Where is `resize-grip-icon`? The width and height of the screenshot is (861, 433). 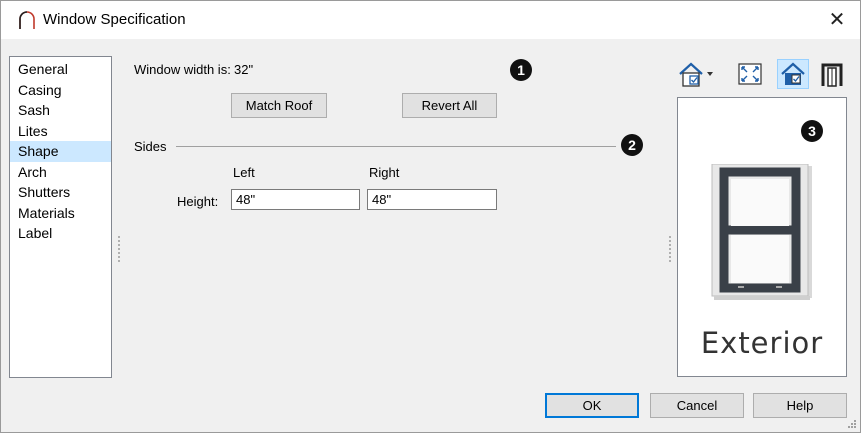
resize-grip-icon is located at coordinates (852, 424).